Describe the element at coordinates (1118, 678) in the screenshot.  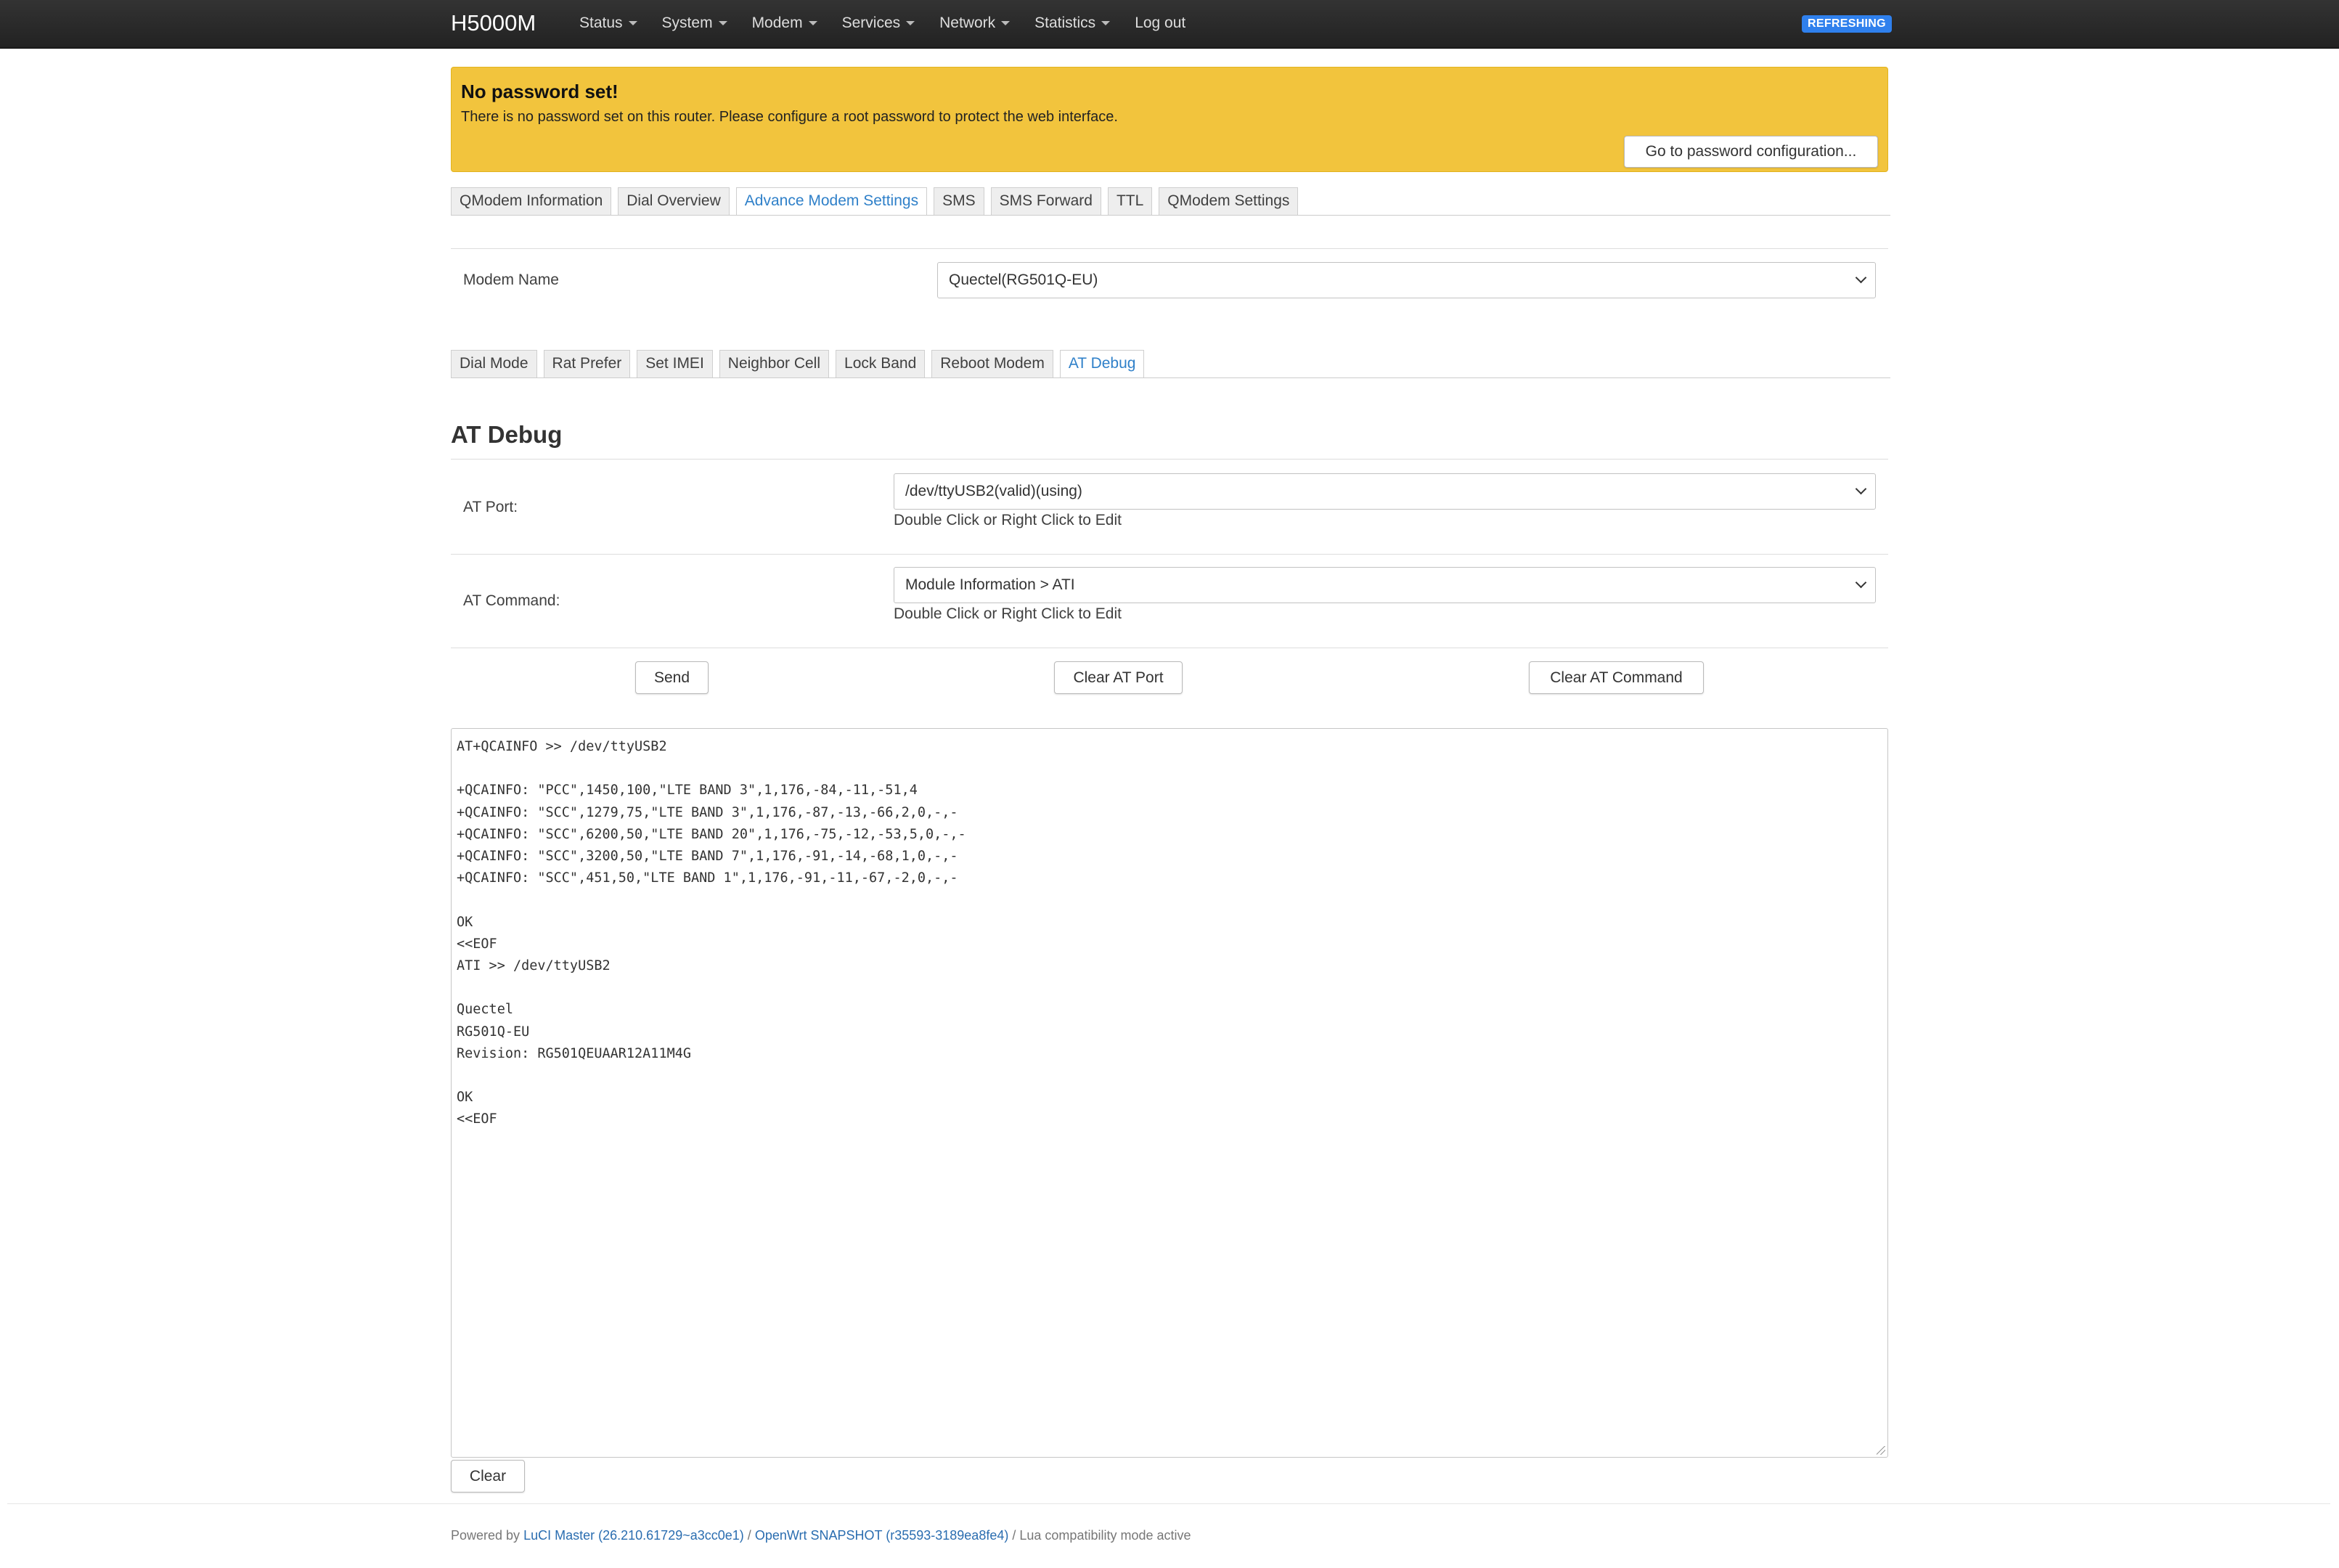
I see `clear-at-port-button: Clear AT Port` at that location.